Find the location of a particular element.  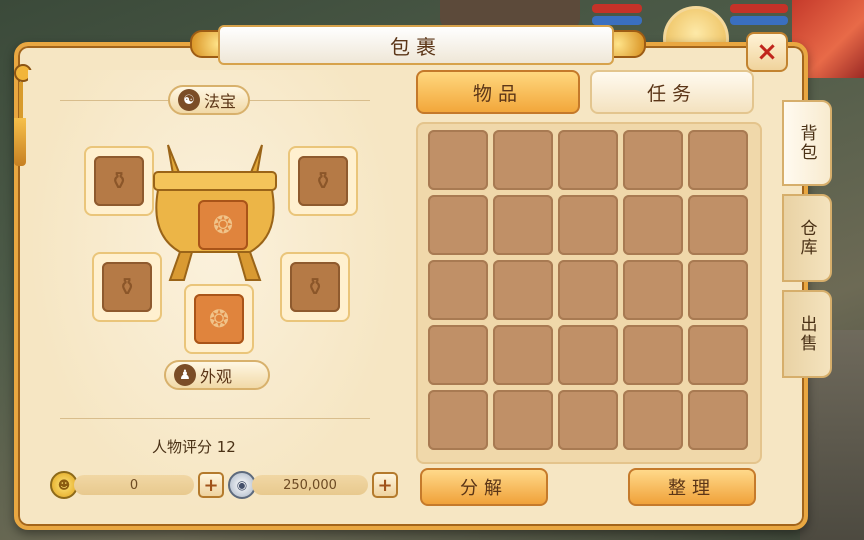

equip-slot-top-right: ⚱ is located at coordinates (323, 181).